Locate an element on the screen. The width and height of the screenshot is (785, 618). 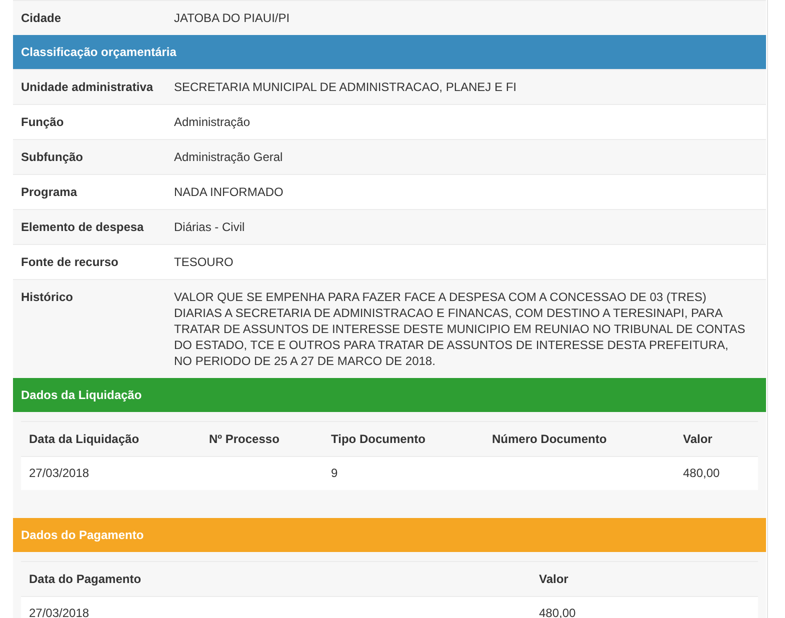
section-header: Dados do Pagamento is located at coordinates (389, 535).